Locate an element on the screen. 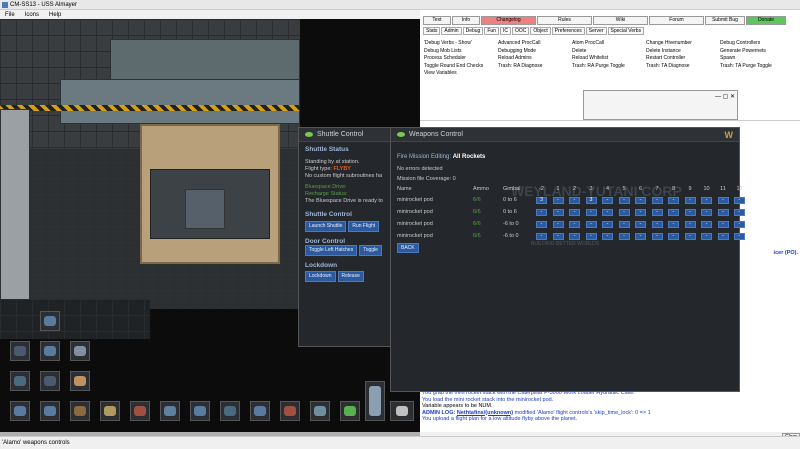  menu-file: File is located at coordinates (10, 15).